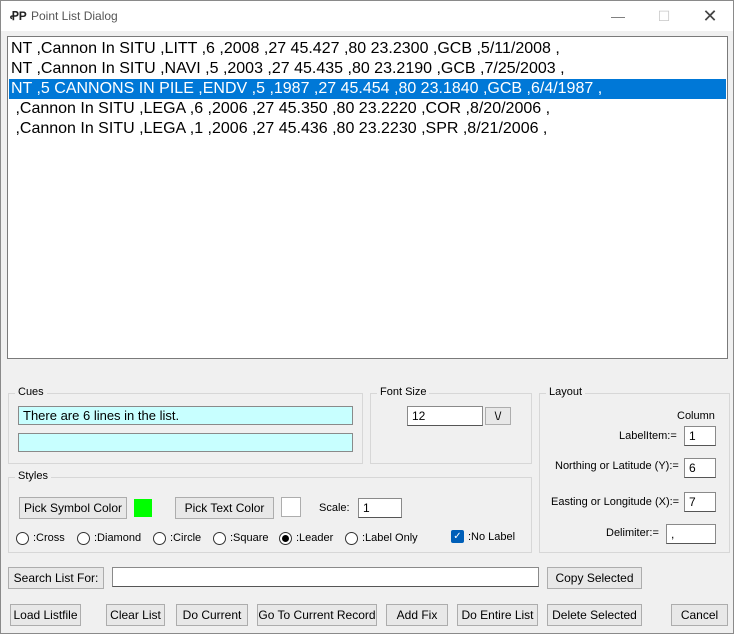 This screenshot has height=634, width=734. What do you see at coordinates (380, 508) in the screenshot?
I see `scale-input: 1` at bounding box center [380, 508].